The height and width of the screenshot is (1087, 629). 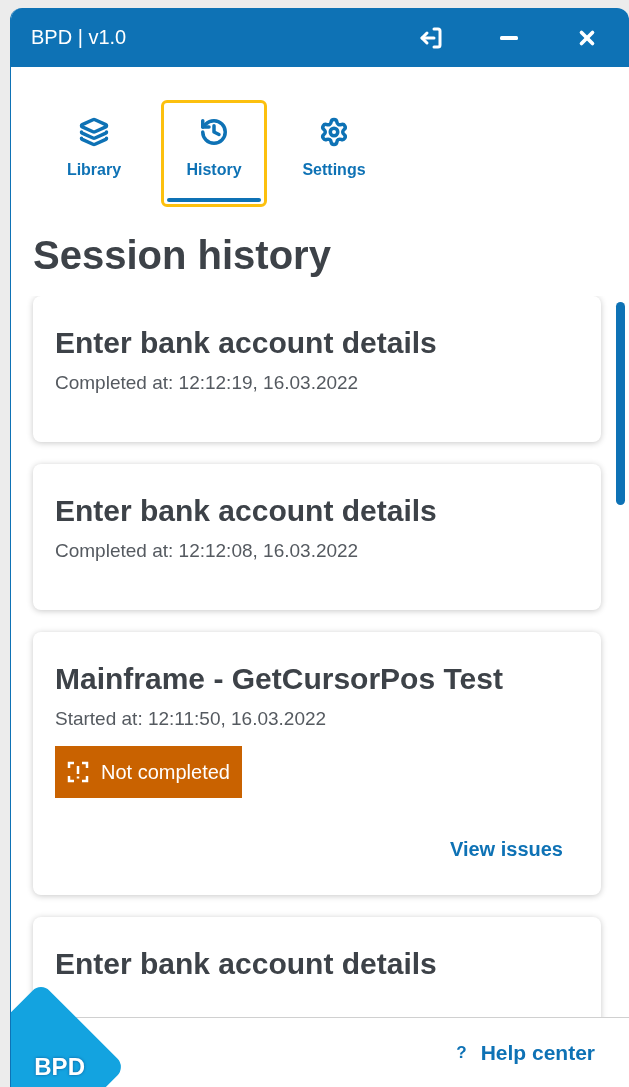 I want to click on session-time: Completed at: 12:12:19, 16.03.2022, so click(x=207, y=383).